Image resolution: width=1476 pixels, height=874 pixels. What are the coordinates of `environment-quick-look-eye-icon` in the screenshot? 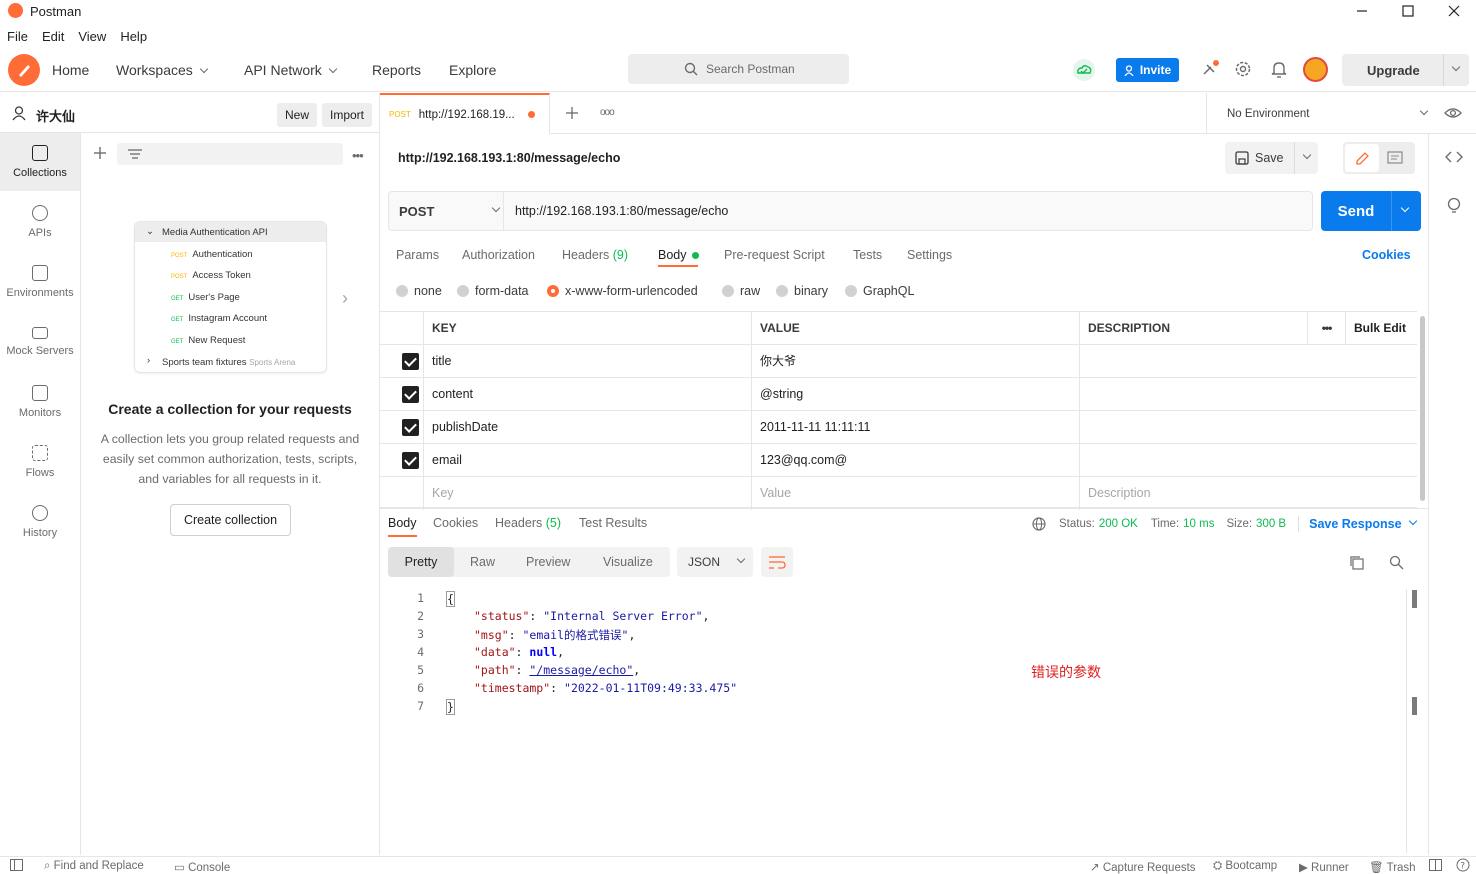 It's located at (1453, 113).